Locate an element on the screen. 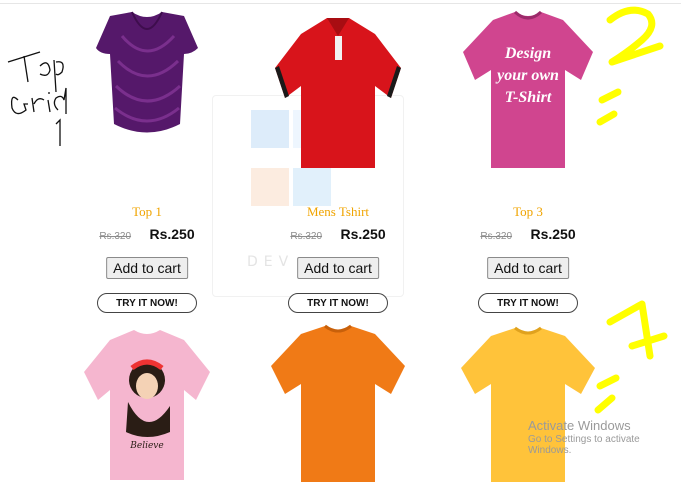 The width and height of the screenshot is (681, 495). yellow-tshirt-image is located at coordinates (528, 407).